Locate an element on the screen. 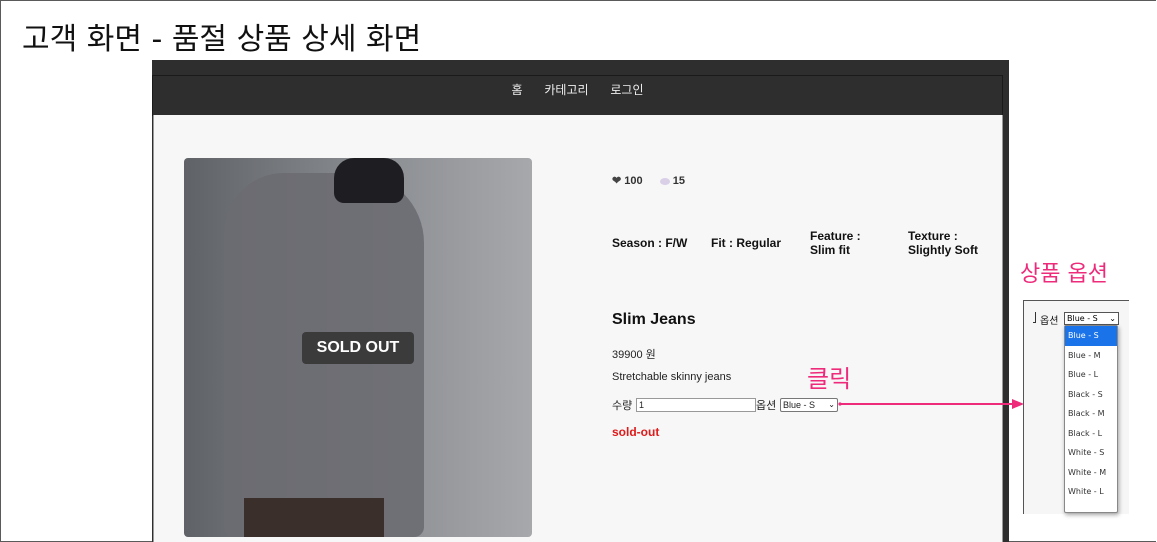 The width and height of the screenshot is (1157, 542). dropdown-select: Blue - S ⌄ is located at coordinates (1091, 318).